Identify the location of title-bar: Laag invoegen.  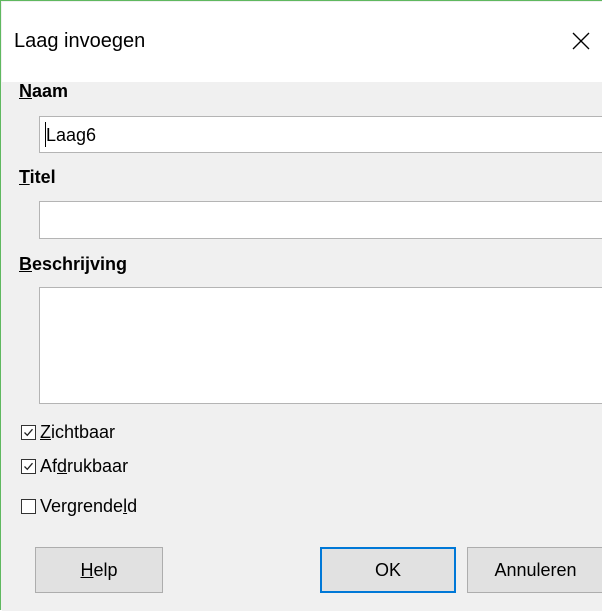
(302, 42).